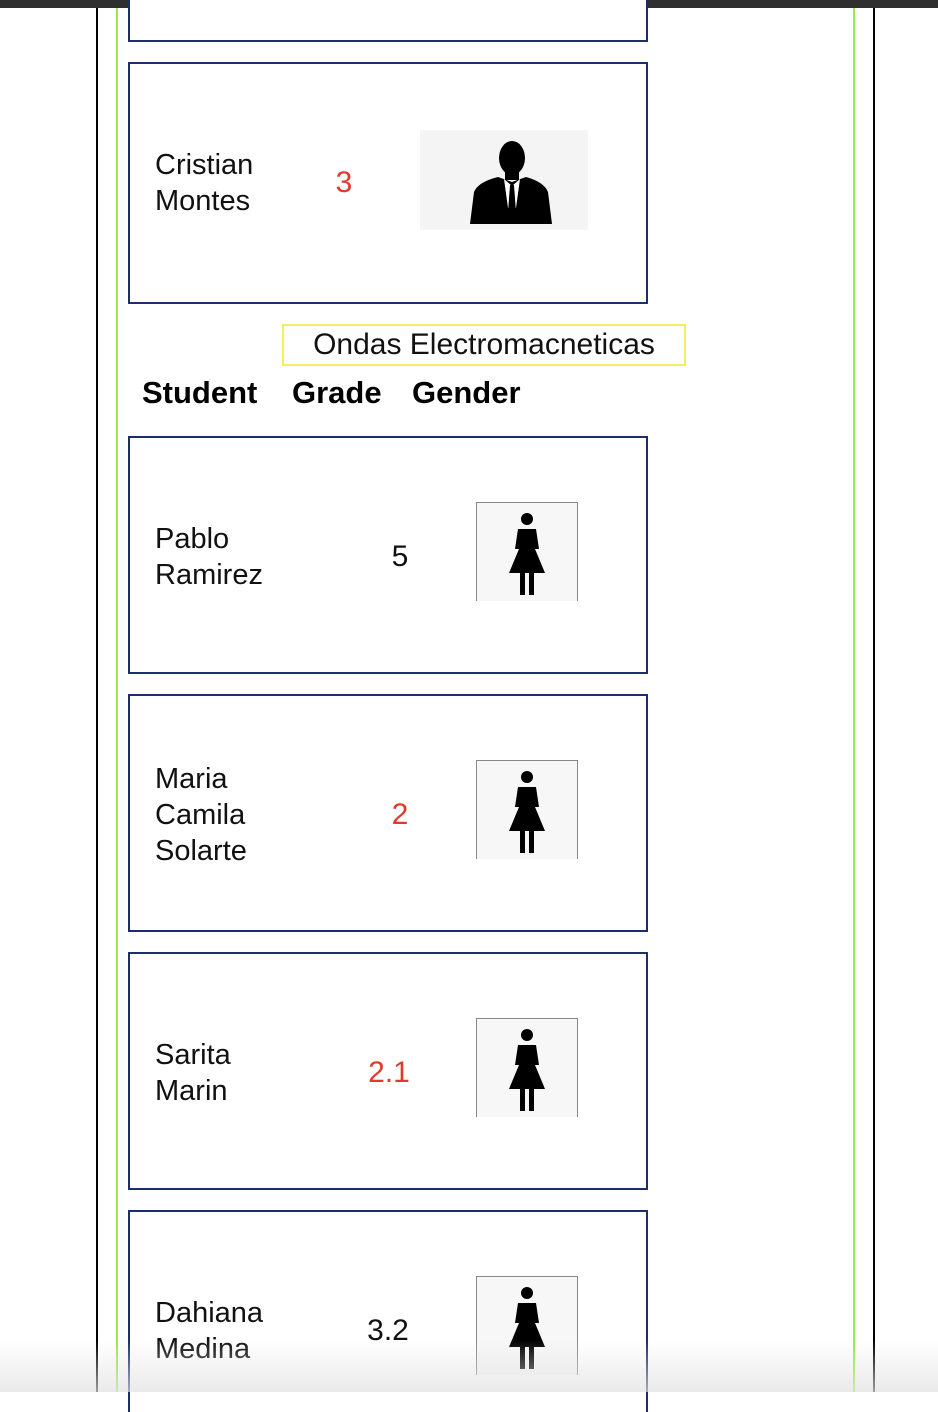  I want to click on student-grade: 5, so click(400, 557).